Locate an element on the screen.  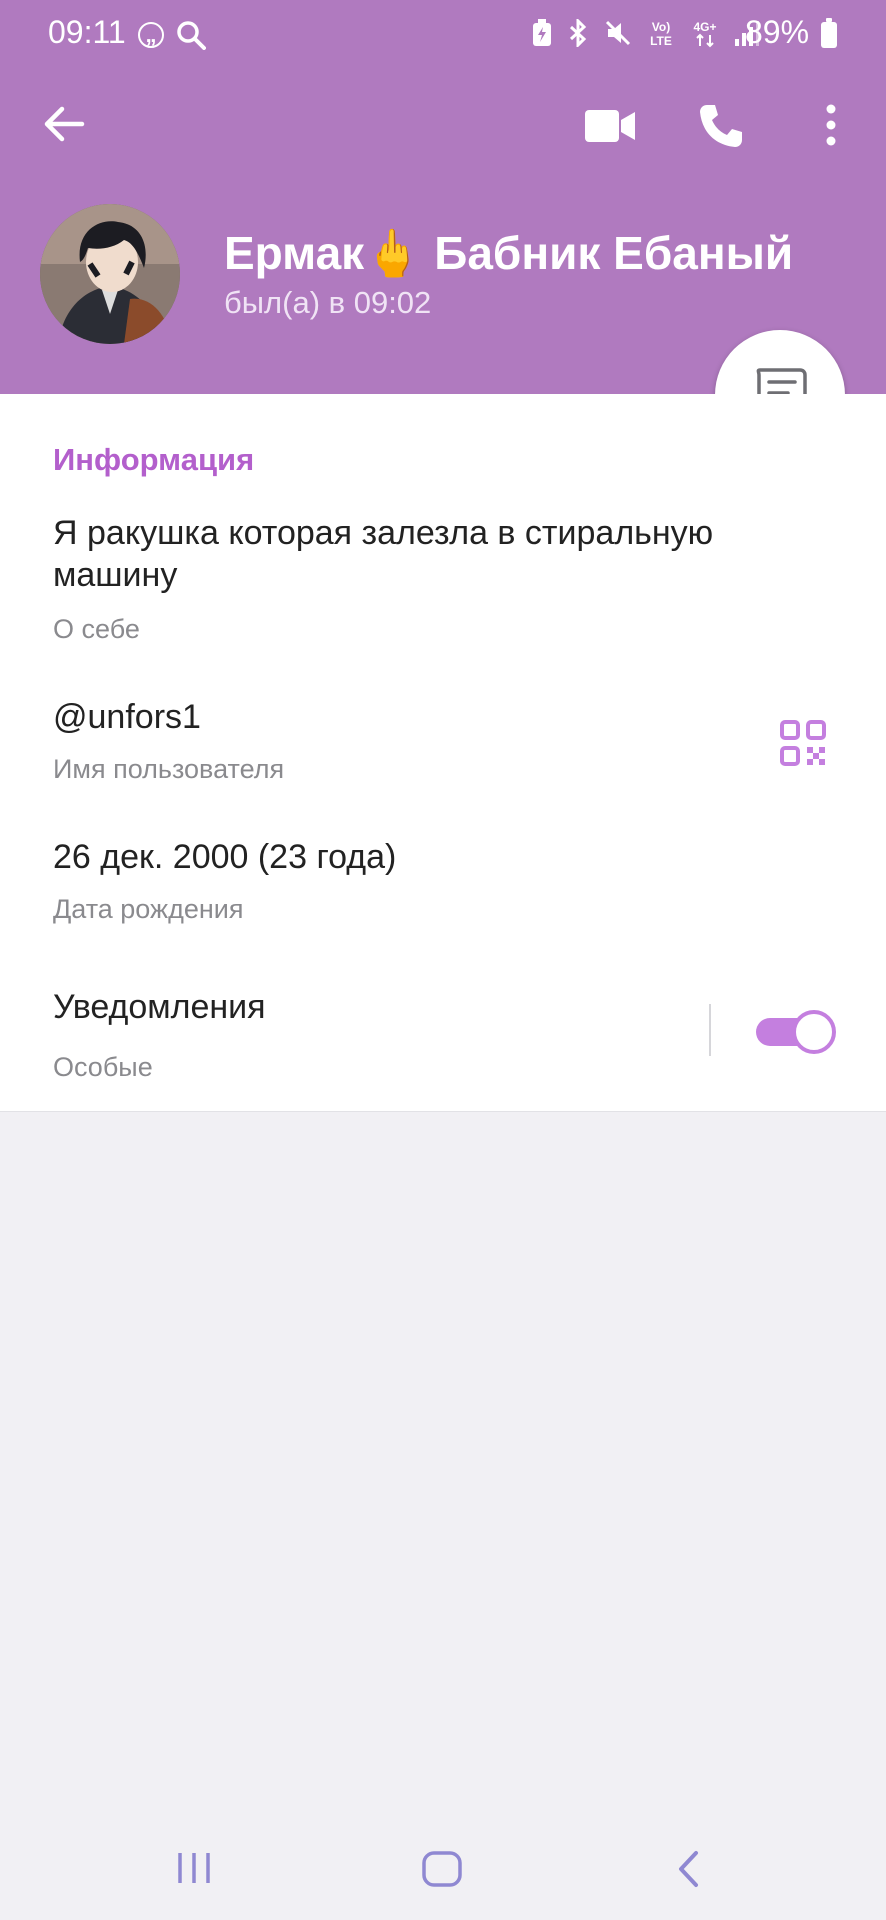
battery-percentage: 89% is located at coordinates (777, 32).